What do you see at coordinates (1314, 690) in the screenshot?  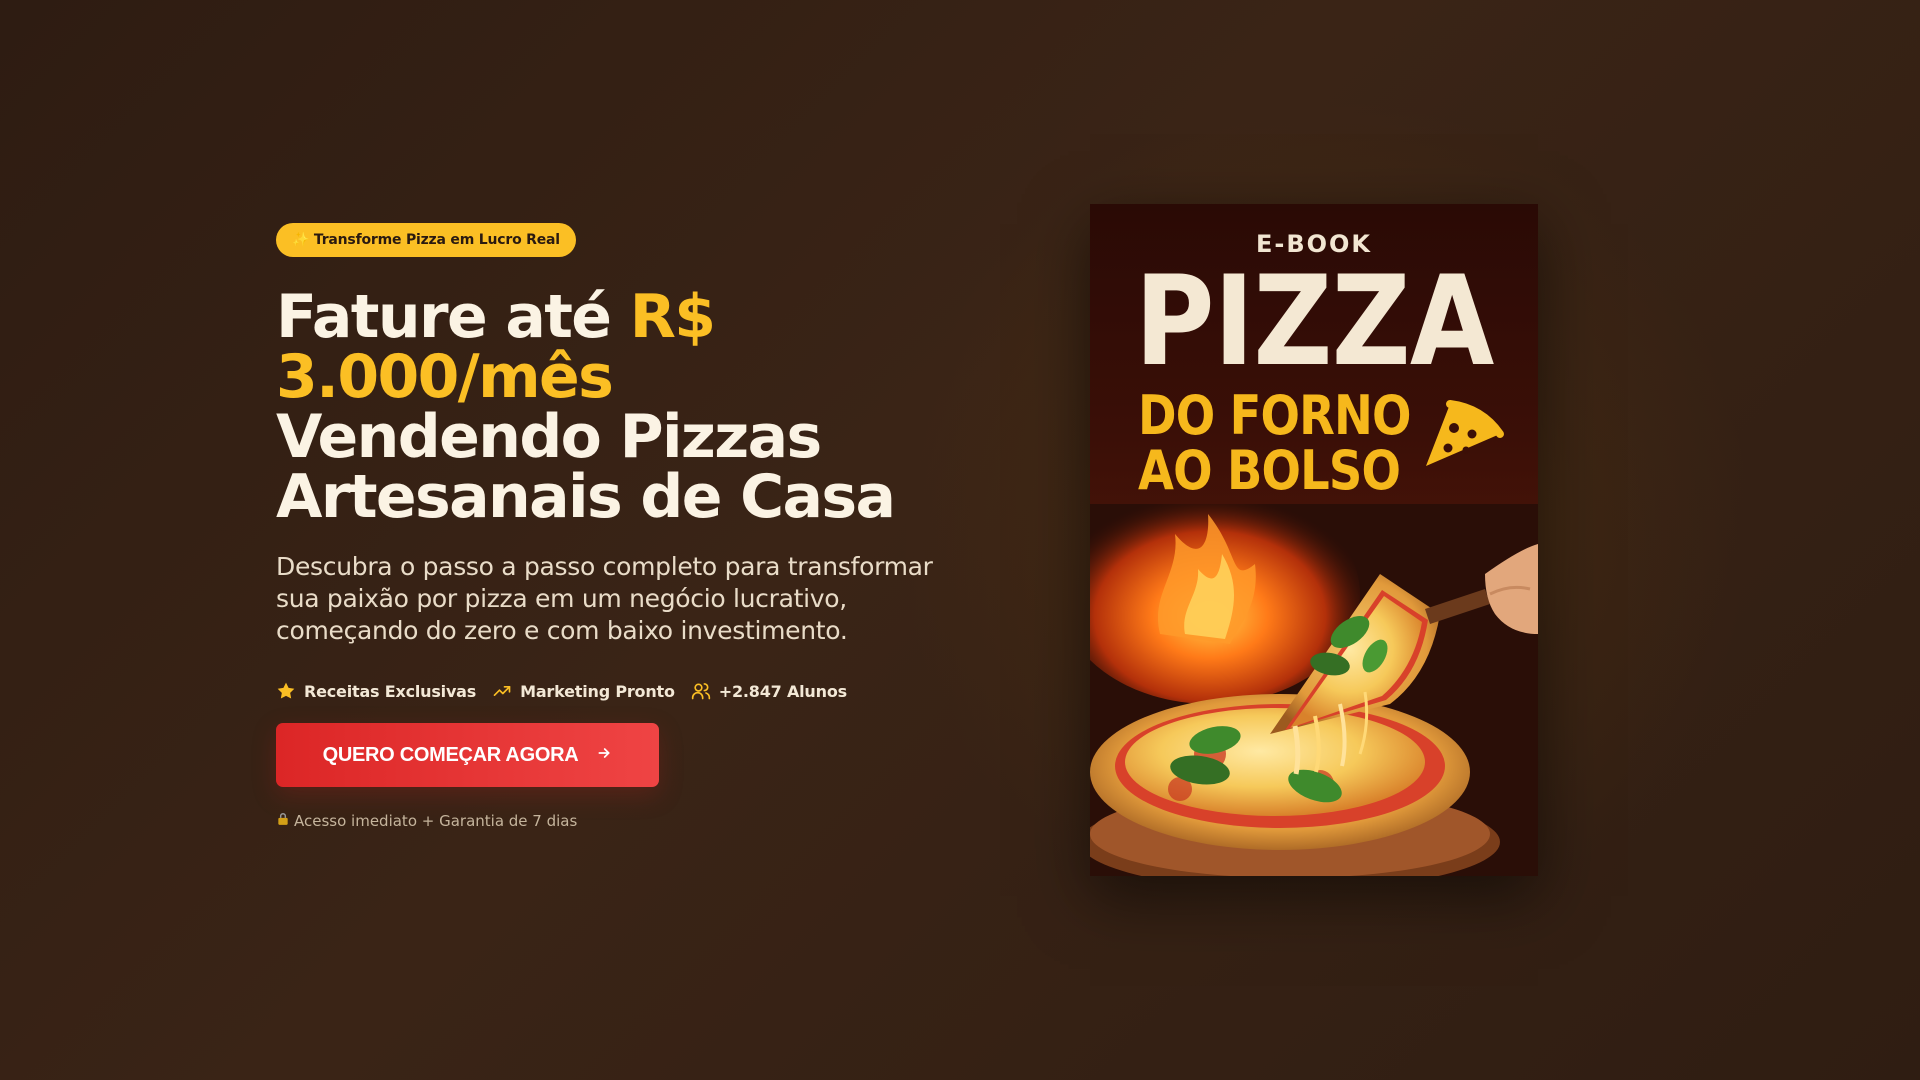 I see `pizza-illustration` at bounding box center [1314, 690].